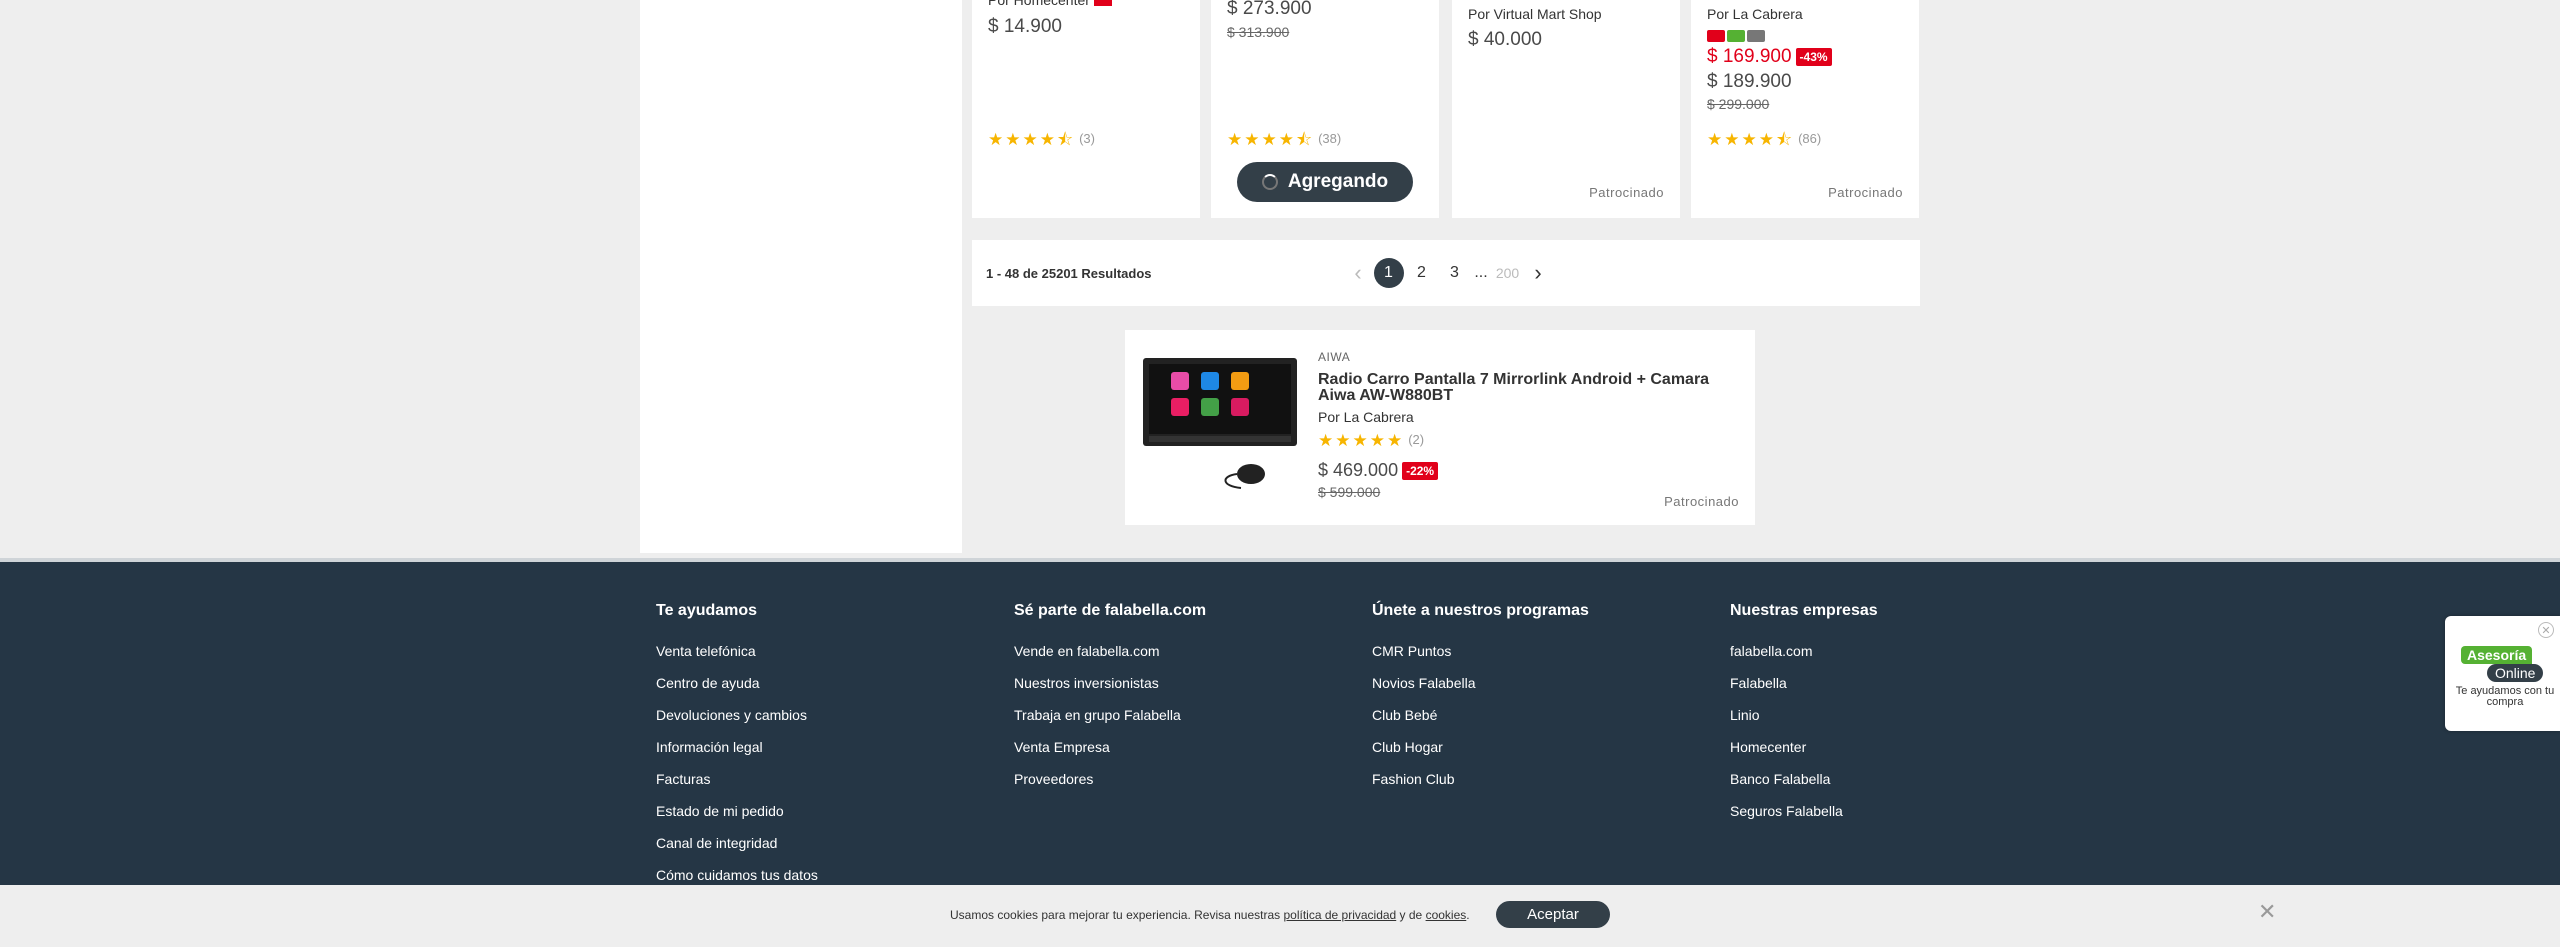  What do you see at coordinates (1069, 273) in the screenshot?
I see `results-count: 1 - 48 de 25201 Resultados` at bounding box center [1069, 273].